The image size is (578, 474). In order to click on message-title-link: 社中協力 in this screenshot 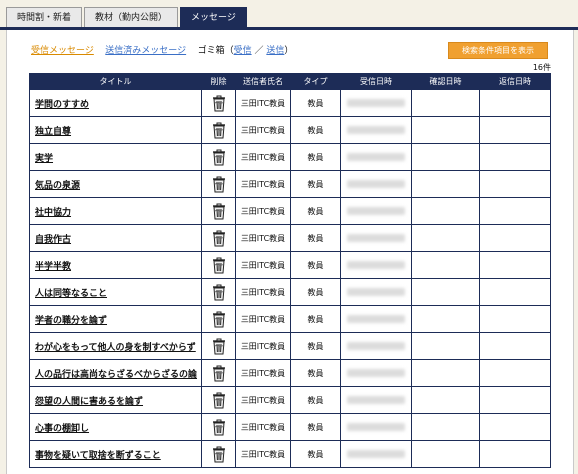, I will do `click(53, 213)`.